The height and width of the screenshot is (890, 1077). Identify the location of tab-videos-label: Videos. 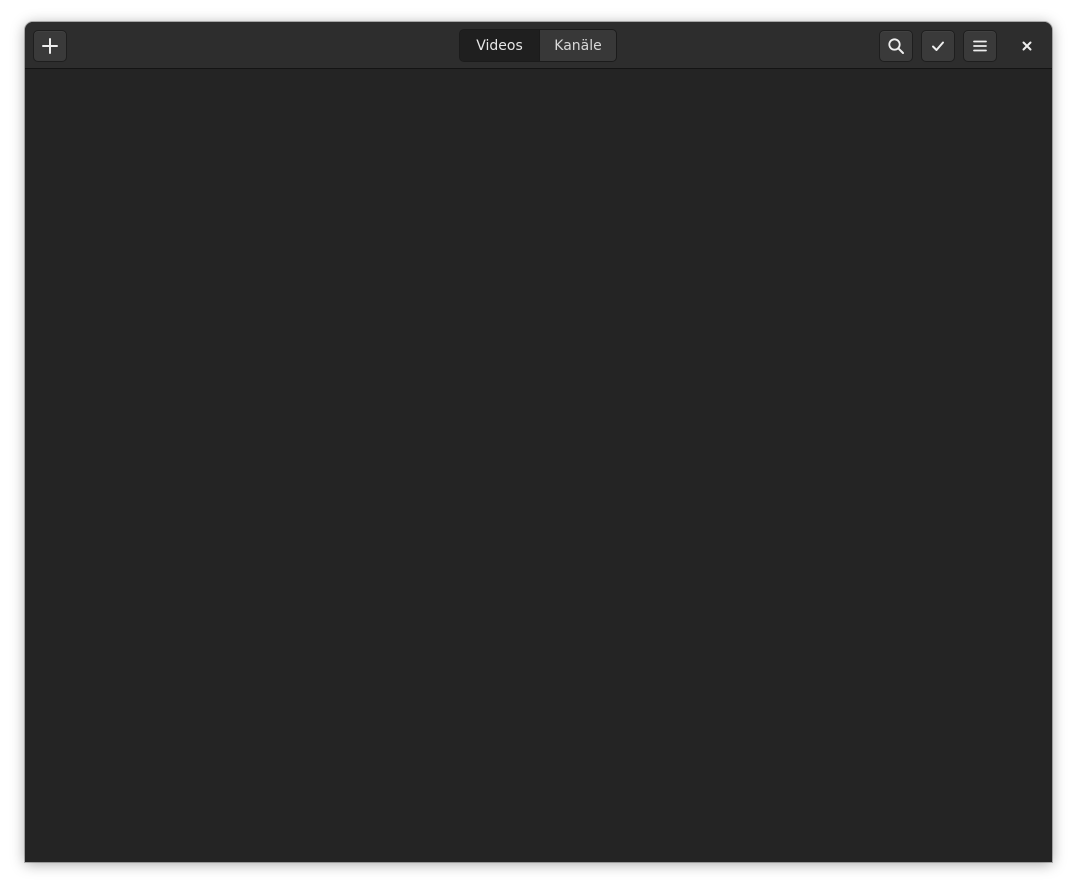
(499, 45).